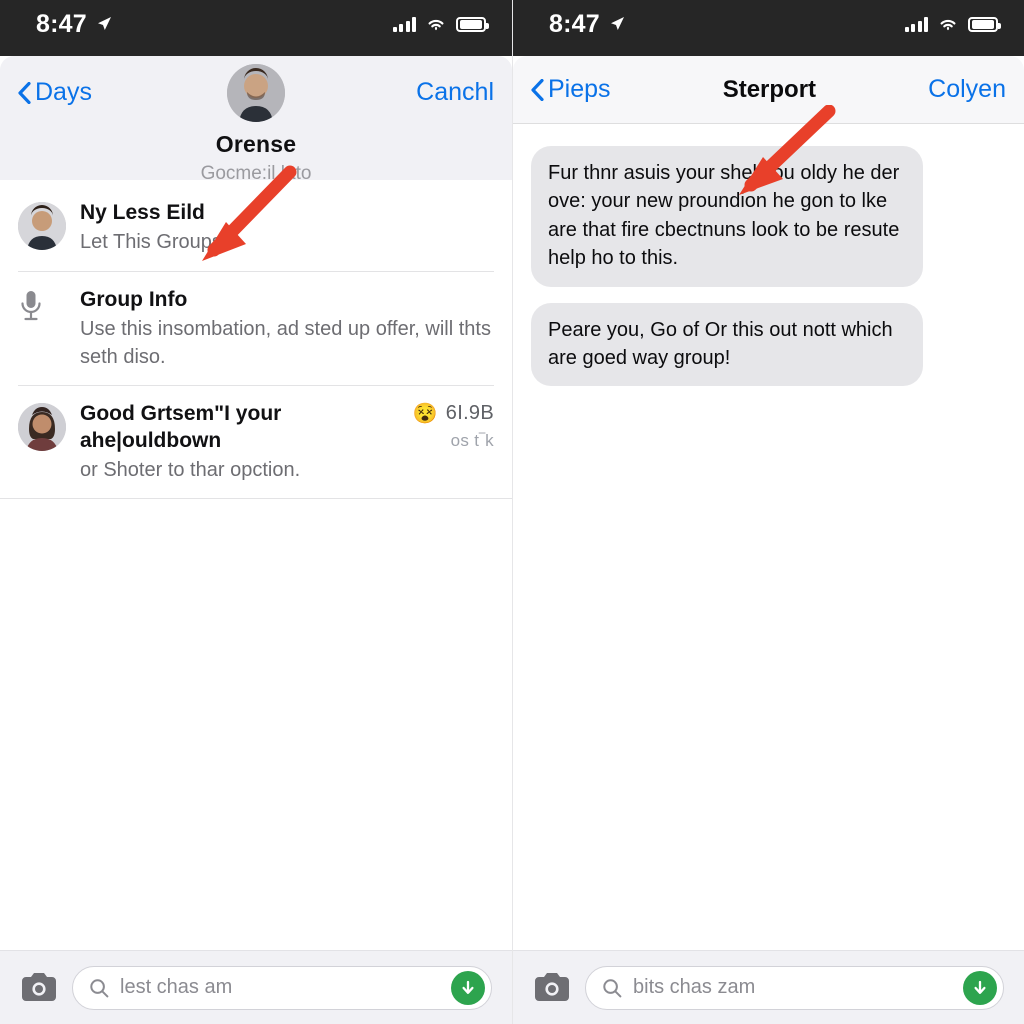  Describe the element at coordinates (794, 987) in the screenshot. I see `search-input-right: bits chas zam` at that location.